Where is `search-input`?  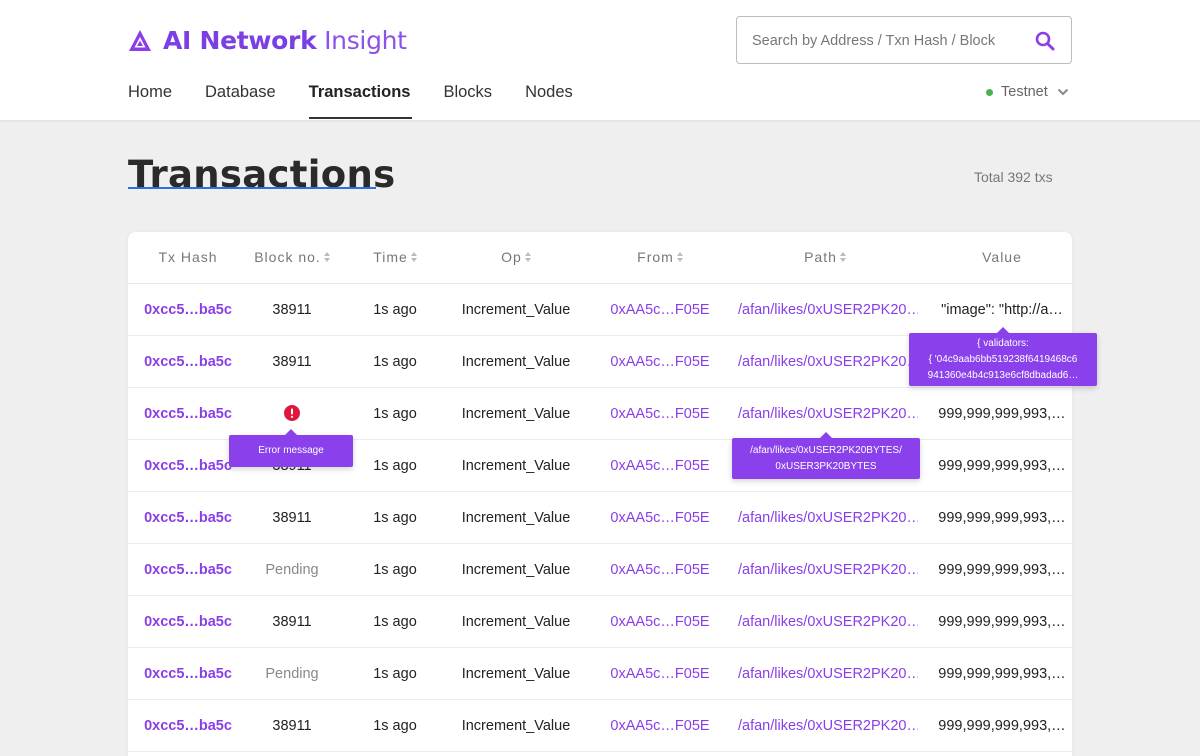 search-input is located at coordinates (887, 41).